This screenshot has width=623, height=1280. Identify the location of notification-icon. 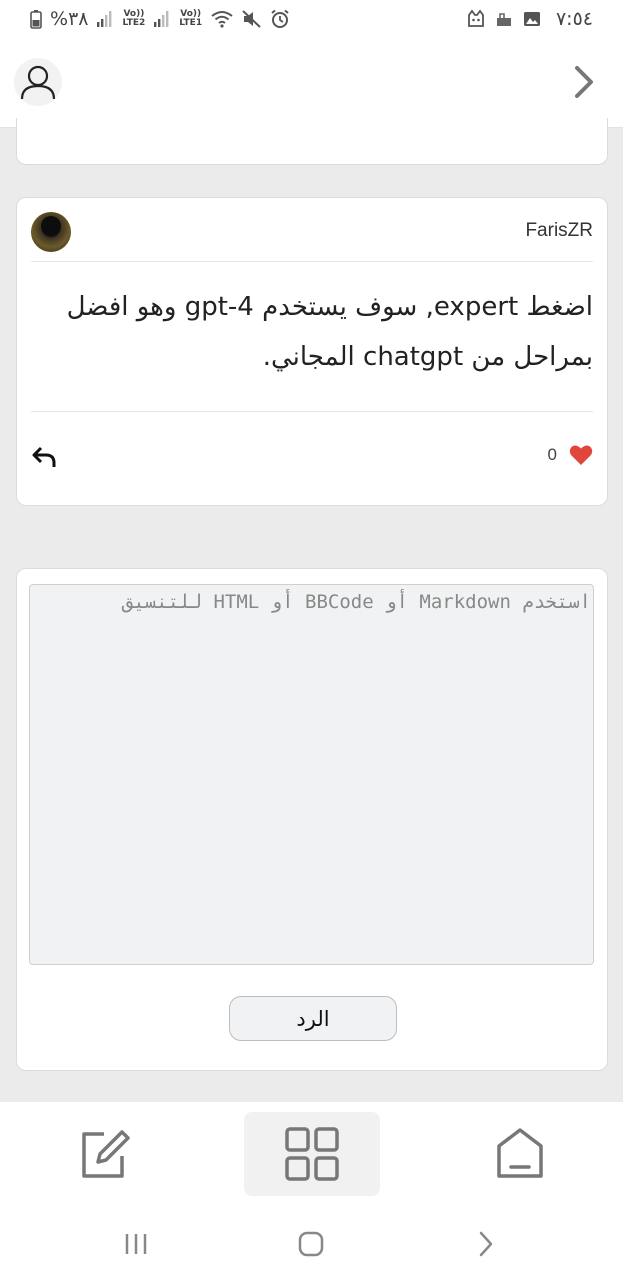
(504, 19).